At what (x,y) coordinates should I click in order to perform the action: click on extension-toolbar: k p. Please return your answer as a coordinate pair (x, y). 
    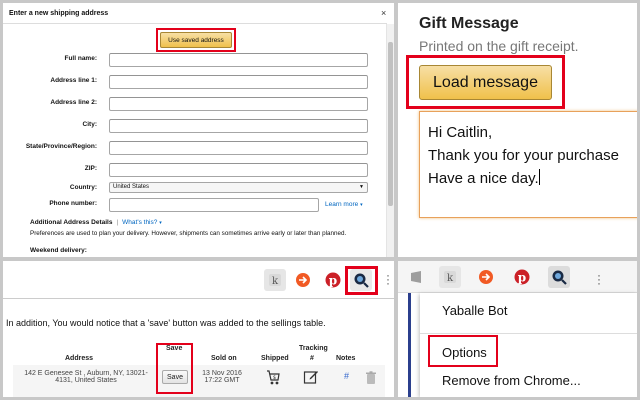
    Looking at the image, I should click on (326, 281).